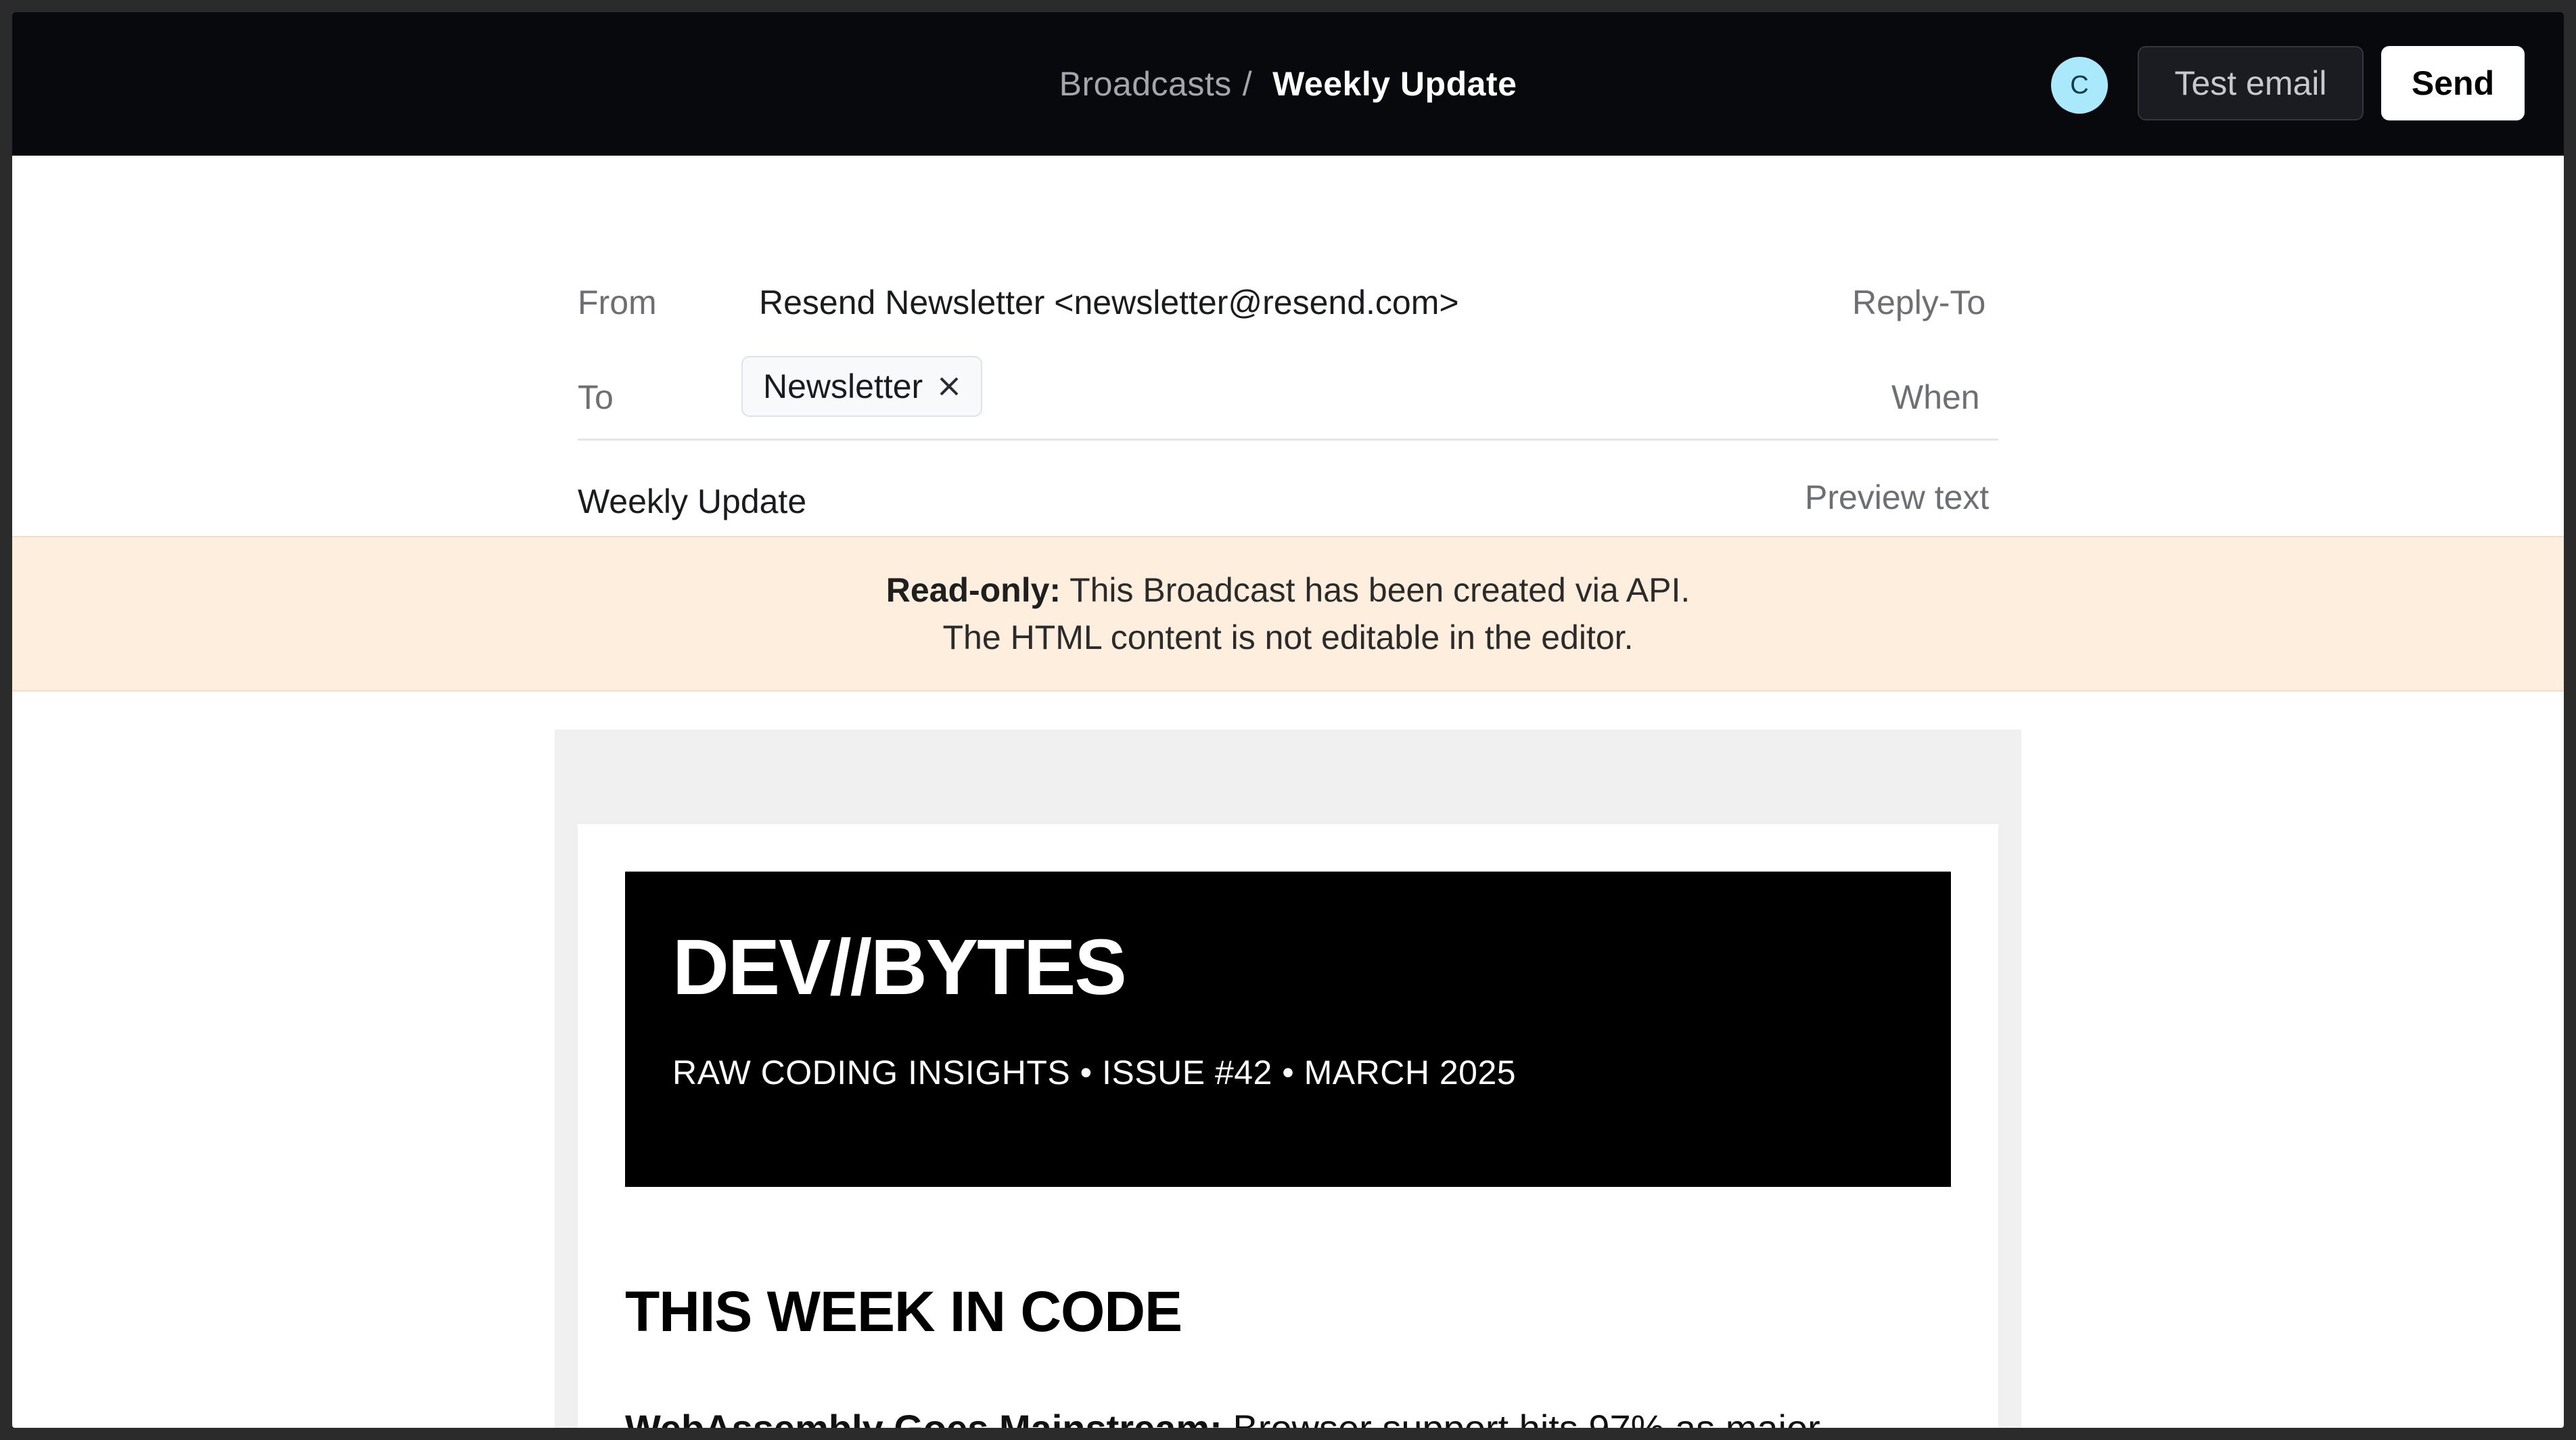  What do you see at coordinates (973, 590) in the screenshot?
I see `banner-bold-prefix: Read-only:` at bounding box center [973, 590].